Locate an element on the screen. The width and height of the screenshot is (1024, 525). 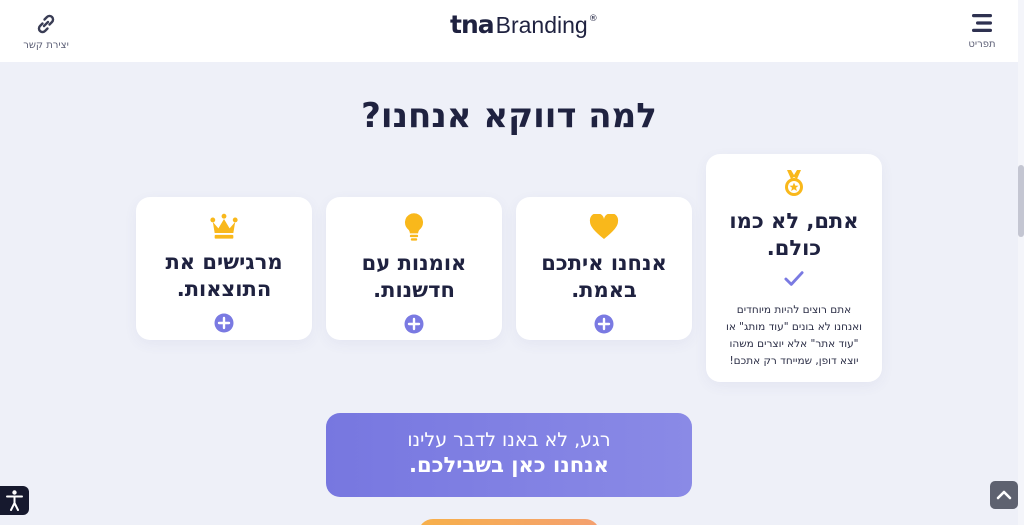
accessibility-icon is located at coordinates (14, 500).